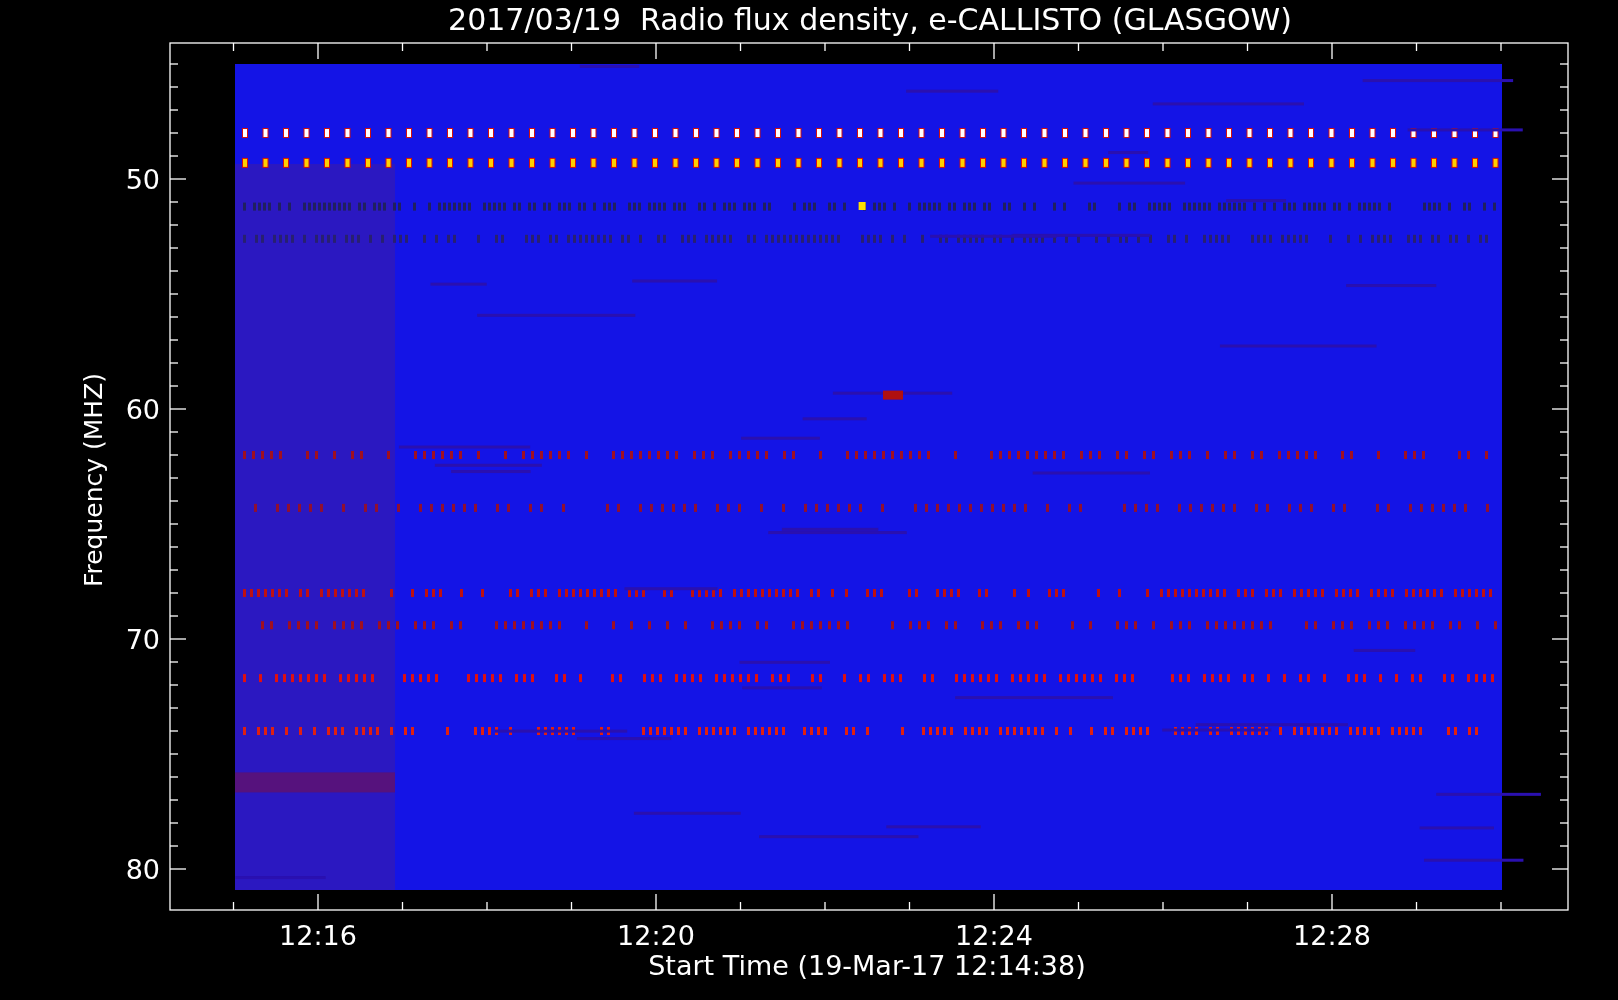 The width and height of the screenshot is (1618, 1000). Describe the element at coordinates (142, 409) in the screenshot. I see `tick-label: 60` at that location.